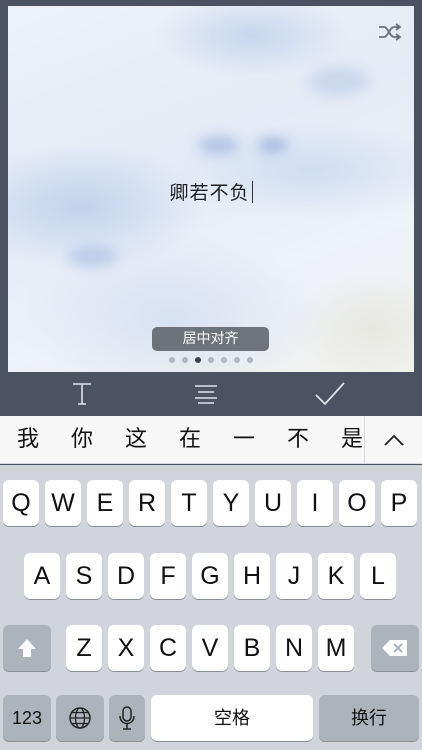 The height and width of the screenshot is (750, 422). Describe the element at coordinates (210, 576) in the screenshot. I see `key-g: G` at that location.